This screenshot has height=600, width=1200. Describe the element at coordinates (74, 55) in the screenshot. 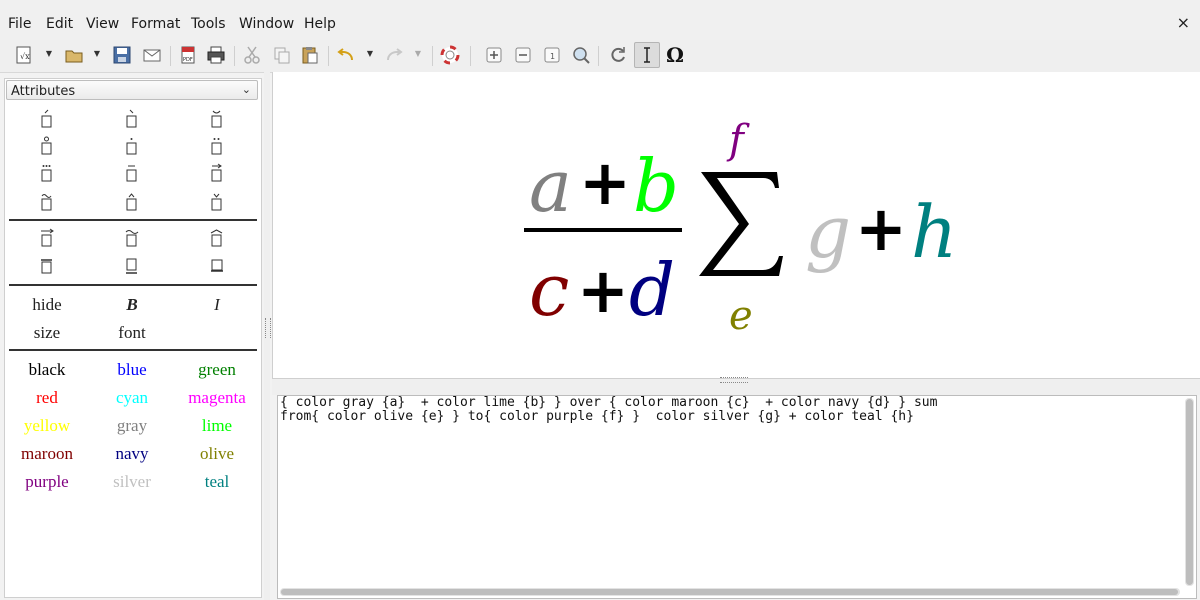

I see `open-folder-icon` at that location.